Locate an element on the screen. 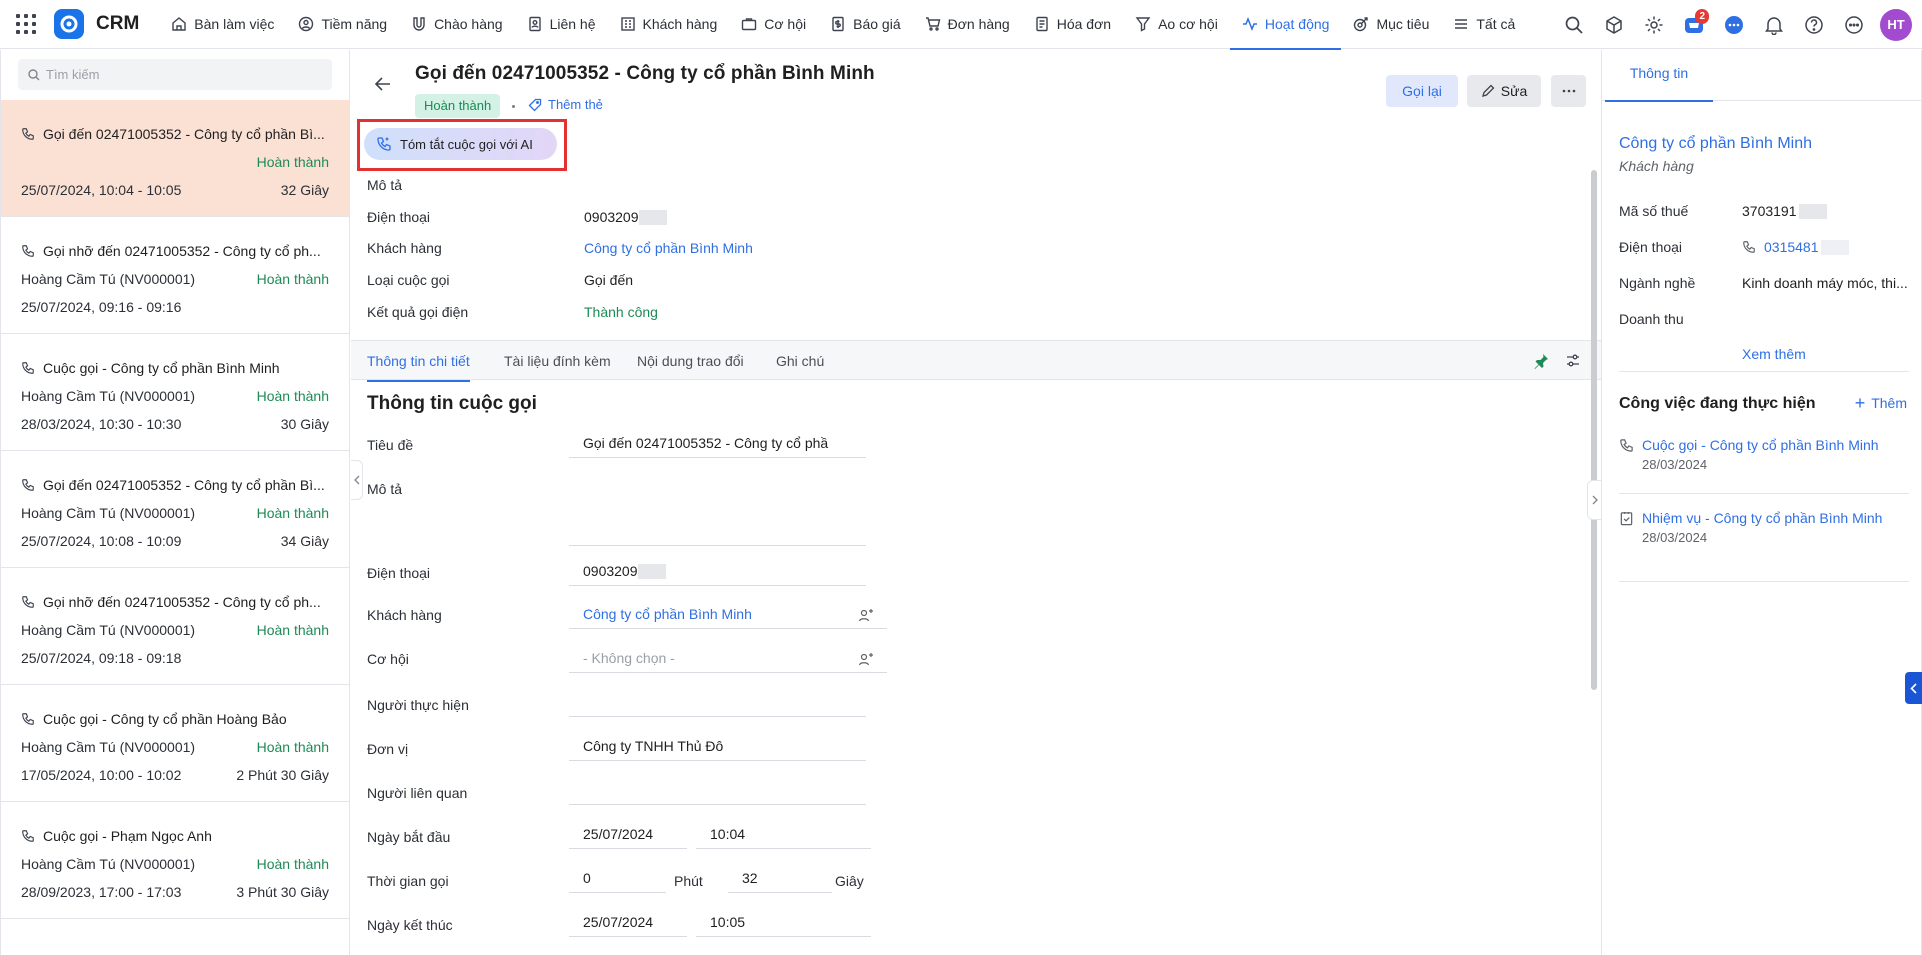  gear-icon is located at coordinates (1654, 25).